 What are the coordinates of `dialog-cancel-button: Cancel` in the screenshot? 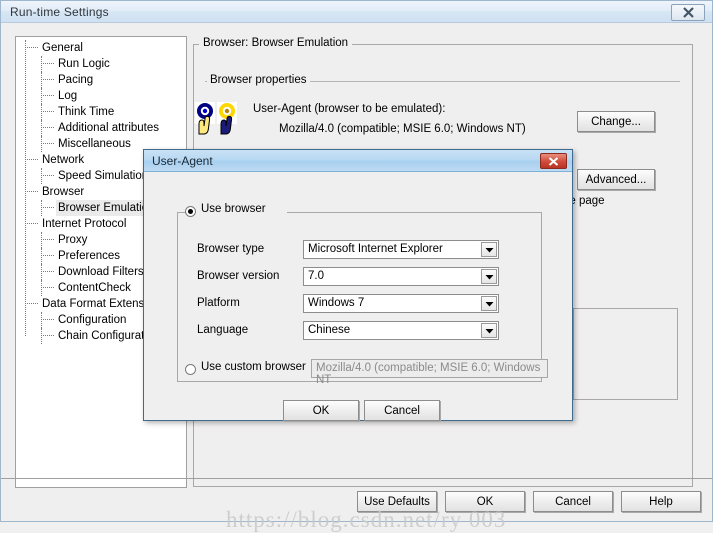 It's located at (402, 410).